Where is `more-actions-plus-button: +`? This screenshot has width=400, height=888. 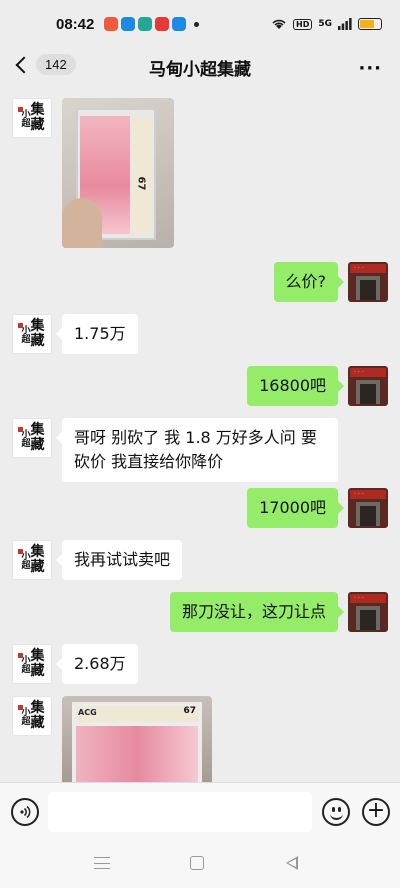
more-actions-plus-button: + is located at coordinates (376, 812).